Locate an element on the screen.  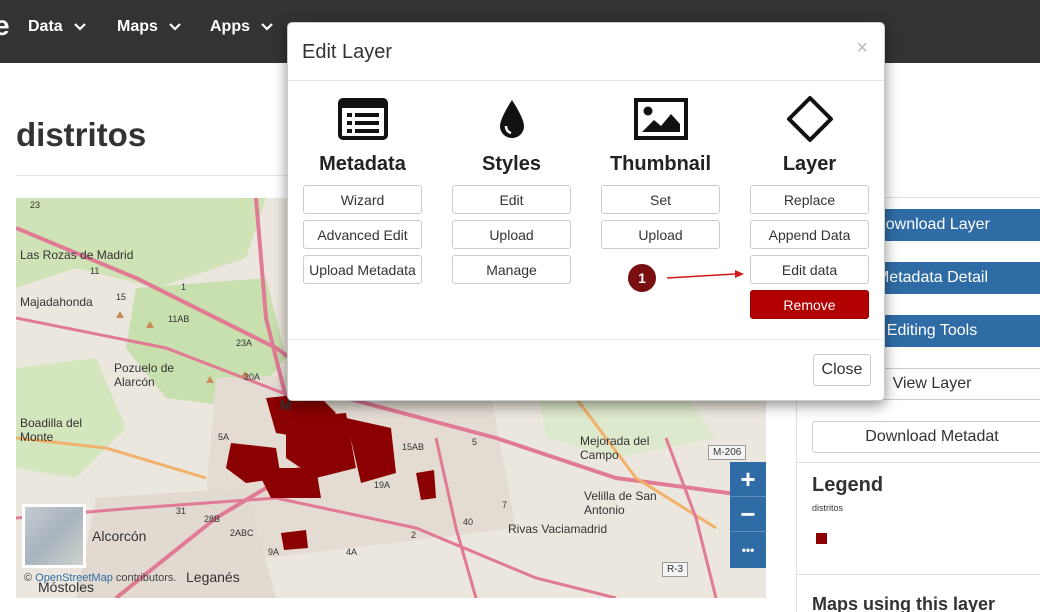
manage-styles-button: Manage is located at coordinates (511, 269).